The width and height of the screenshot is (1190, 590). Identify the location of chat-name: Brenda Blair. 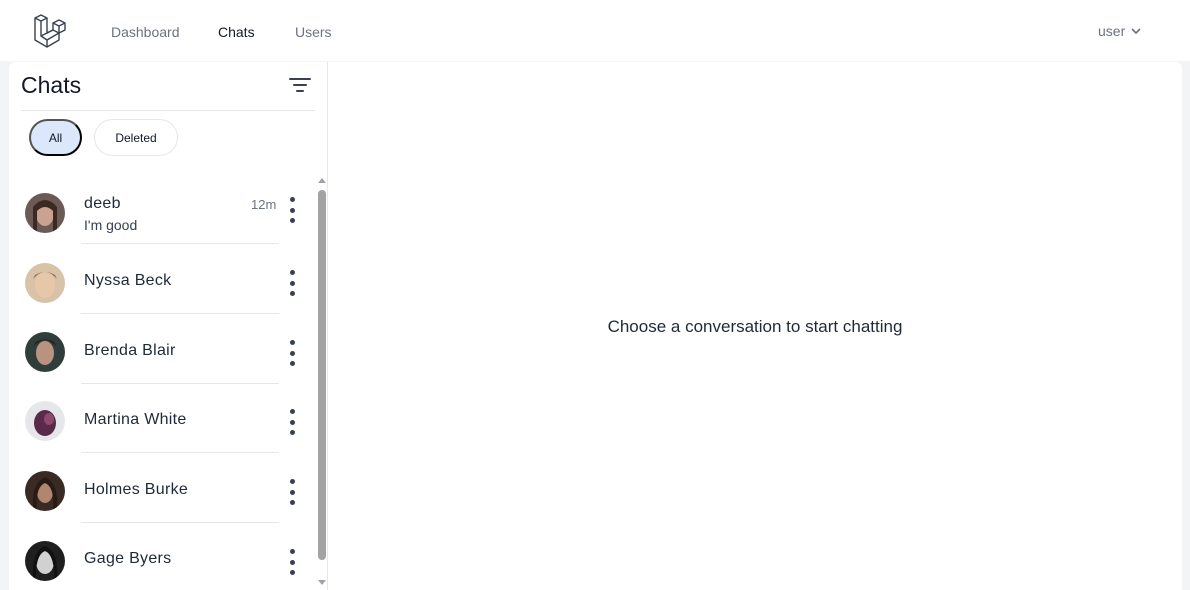
(130, 350).